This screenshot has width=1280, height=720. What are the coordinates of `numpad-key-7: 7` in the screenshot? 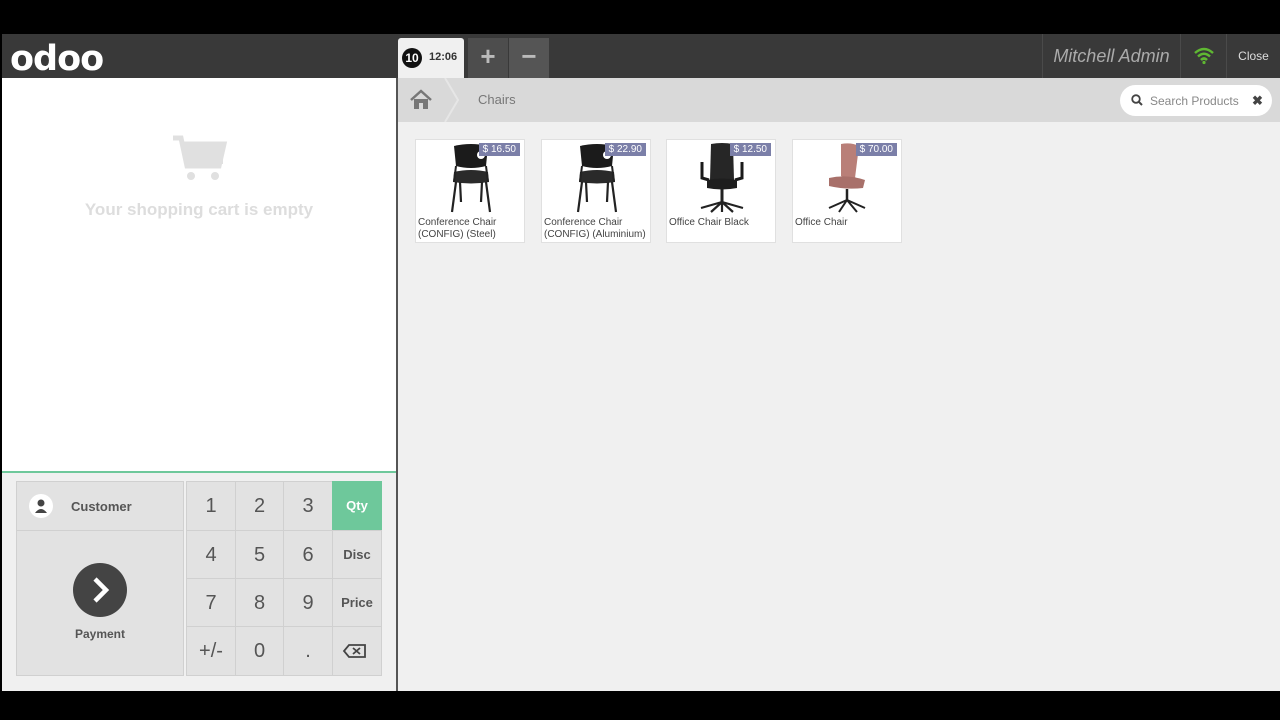 It's located at (211, 602).